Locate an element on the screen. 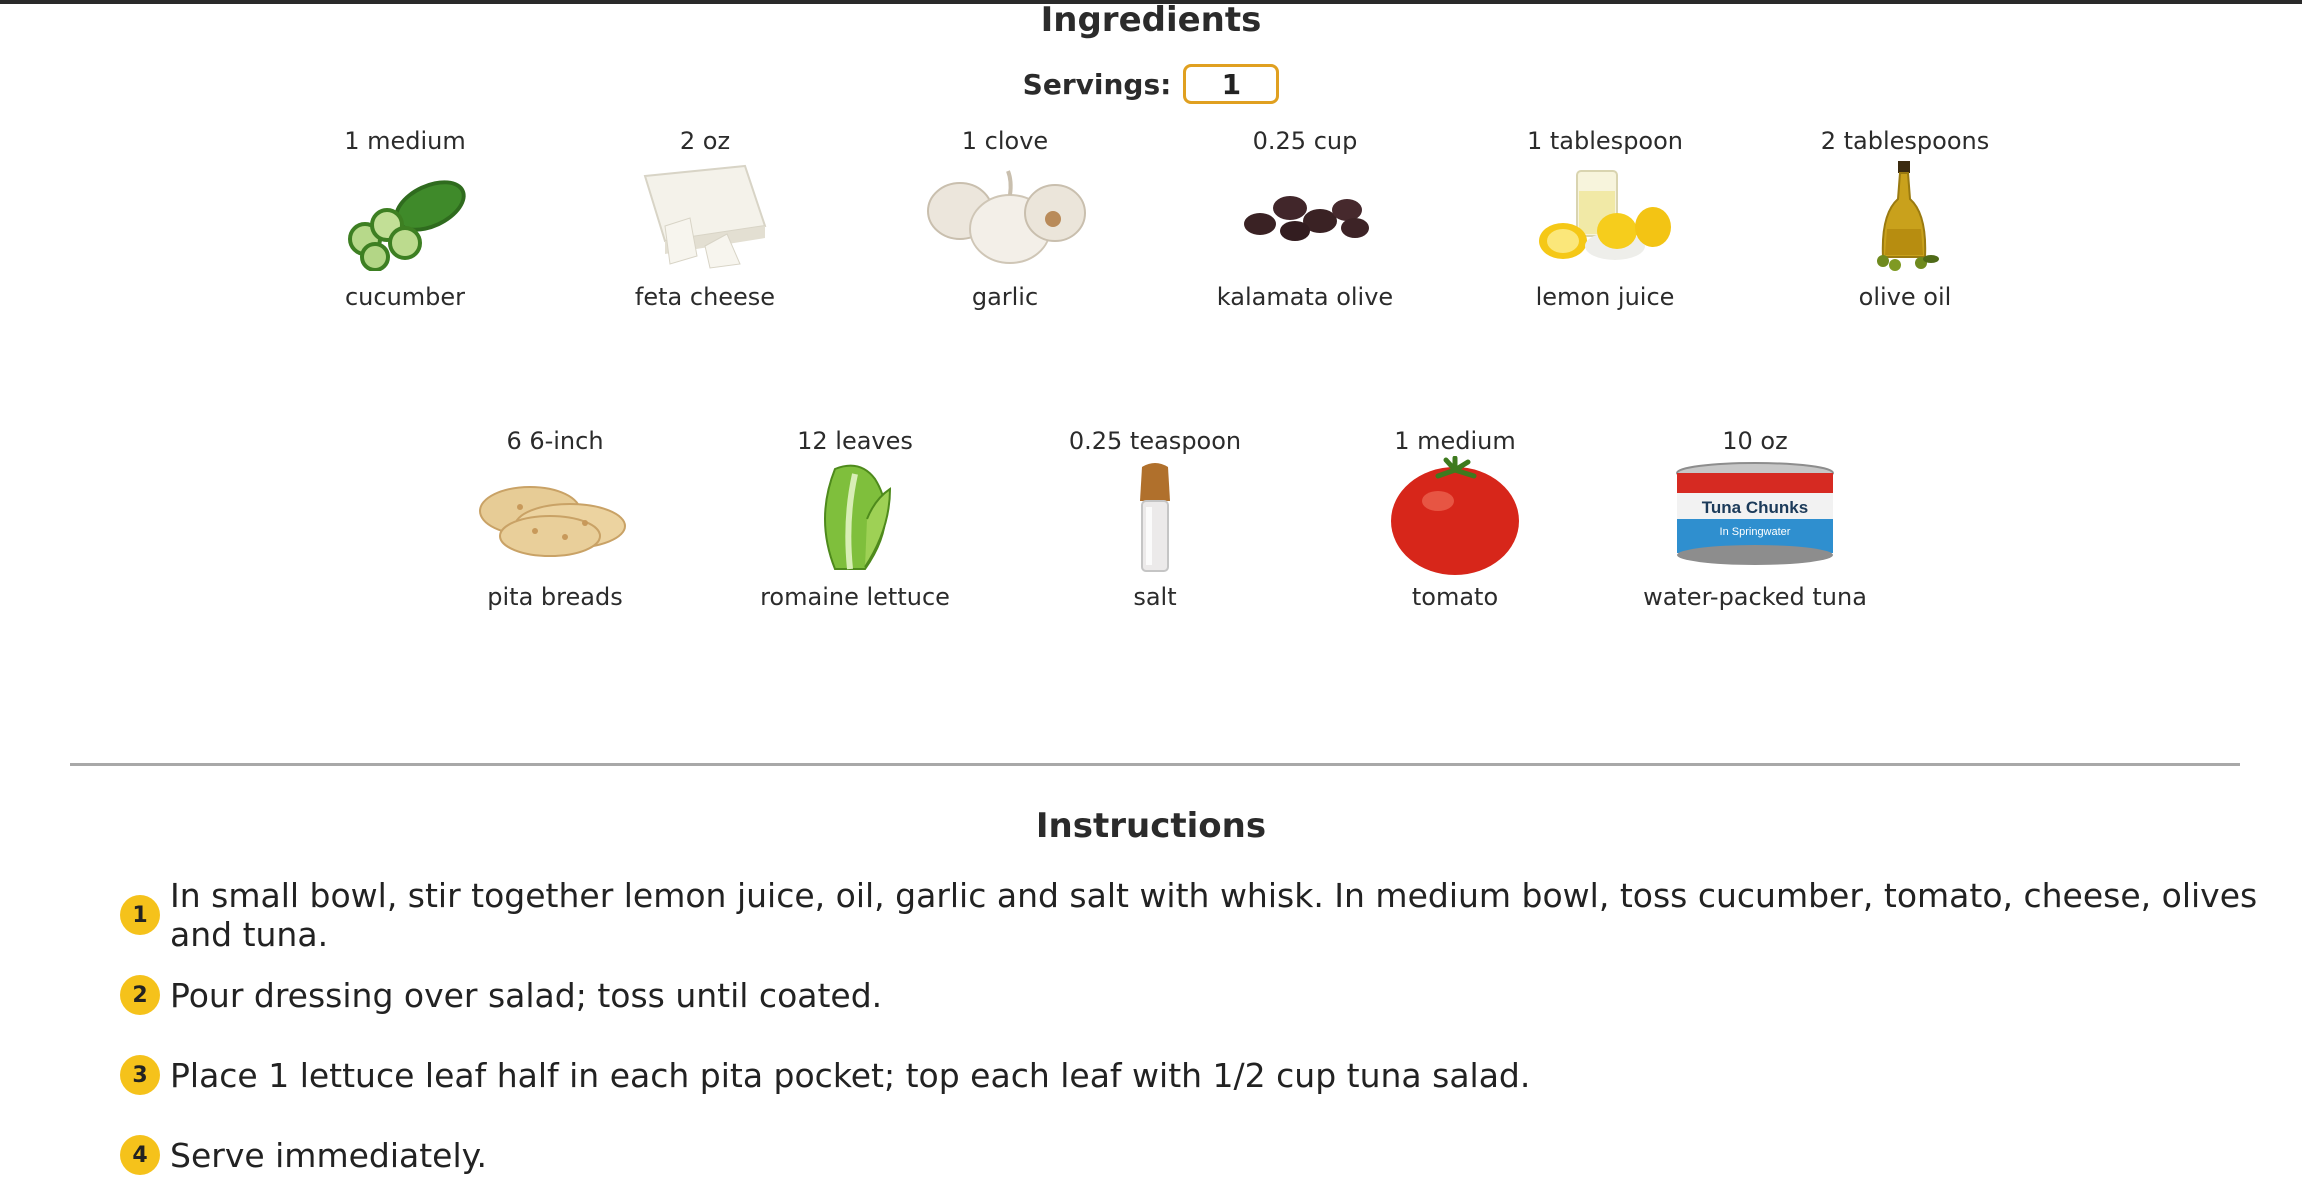  ingredient-name: kalamata olive is located at coordinates (1305, 297).